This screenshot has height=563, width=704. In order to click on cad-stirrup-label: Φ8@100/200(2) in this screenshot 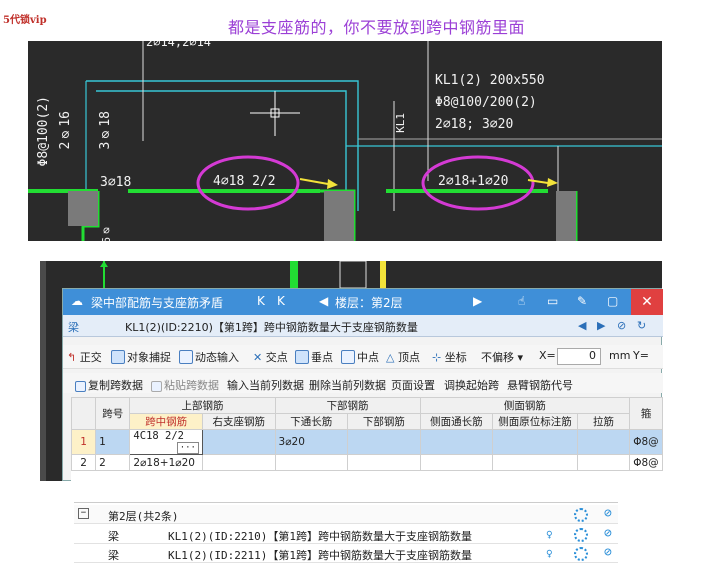, I will do `click(486, 102)`.